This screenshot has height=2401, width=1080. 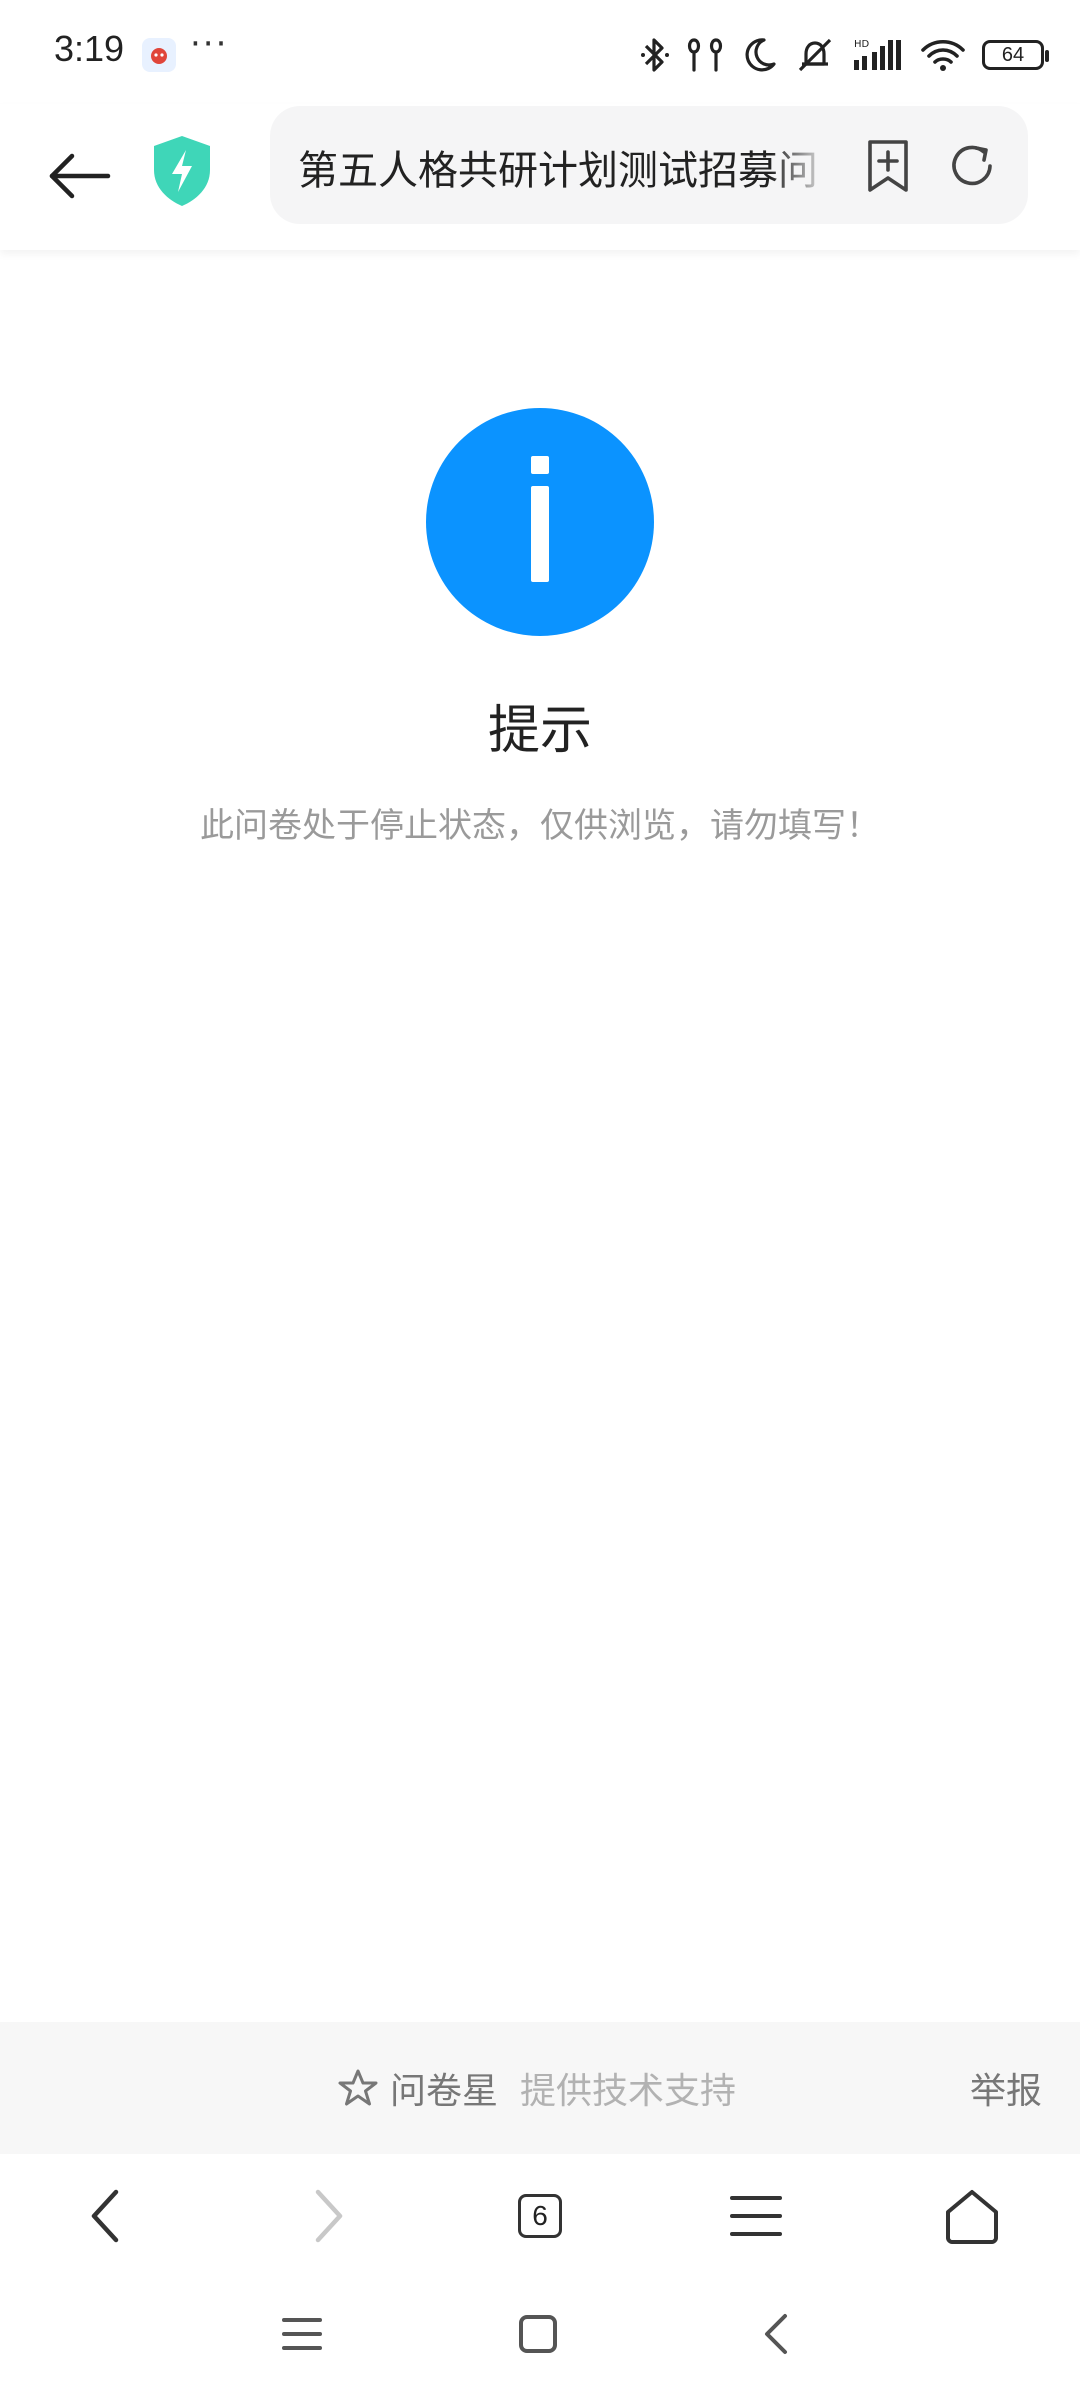 What do you see at coordinates (815, 55) in the screenshot?
I see `mute-icon` at bounding box center [815, 55].